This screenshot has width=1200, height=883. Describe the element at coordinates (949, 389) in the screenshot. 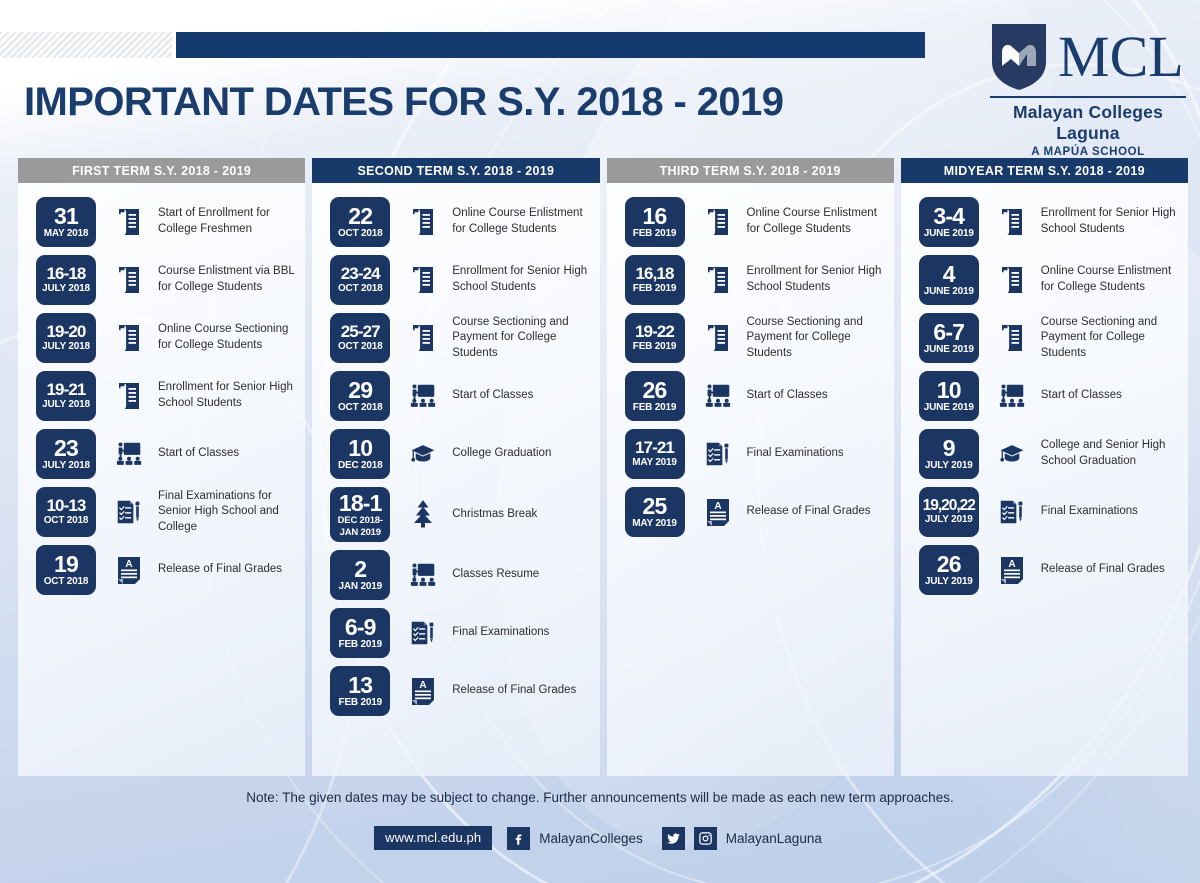

I see `date-badge-day: 10` at that location.